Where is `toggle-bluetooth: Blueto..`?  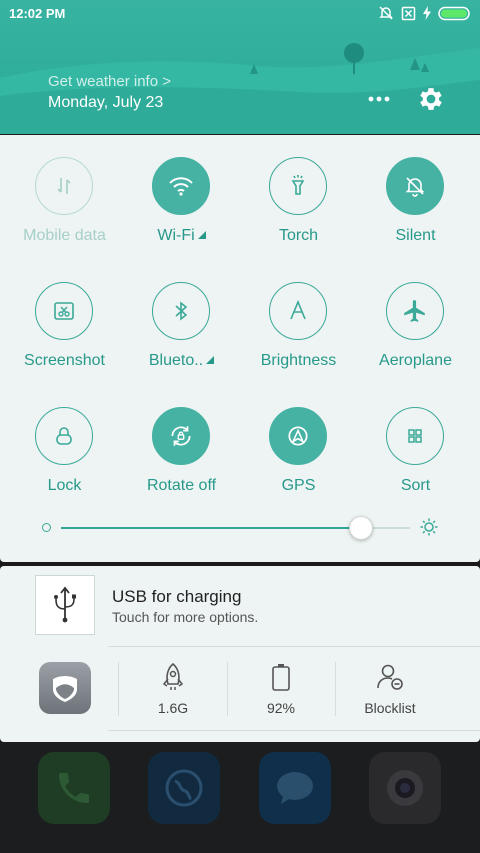
toggle-bluetooth: Blueto.. is located at coordinates (181, 315).